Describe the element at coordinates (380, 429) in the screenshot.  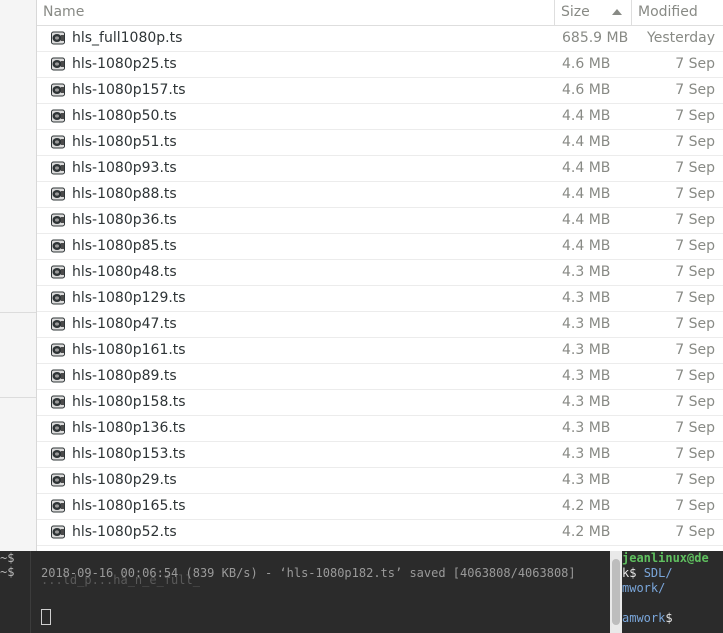
I see `file-row: hls-1080p136.ts 4.3 MB 7 Sep` at that location.